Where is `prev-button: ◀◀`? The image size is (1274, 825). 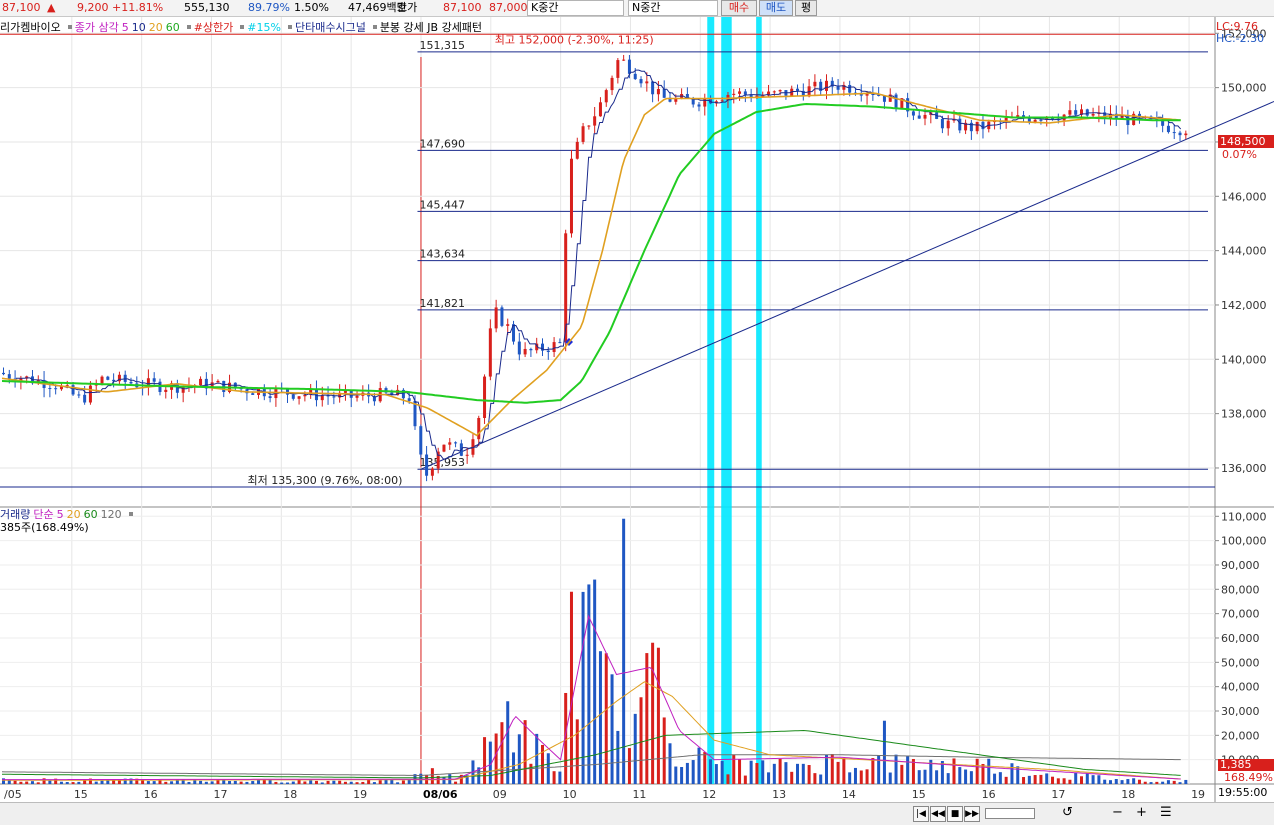 prev-button: ◀◀ is located at coordinates (938, 814).